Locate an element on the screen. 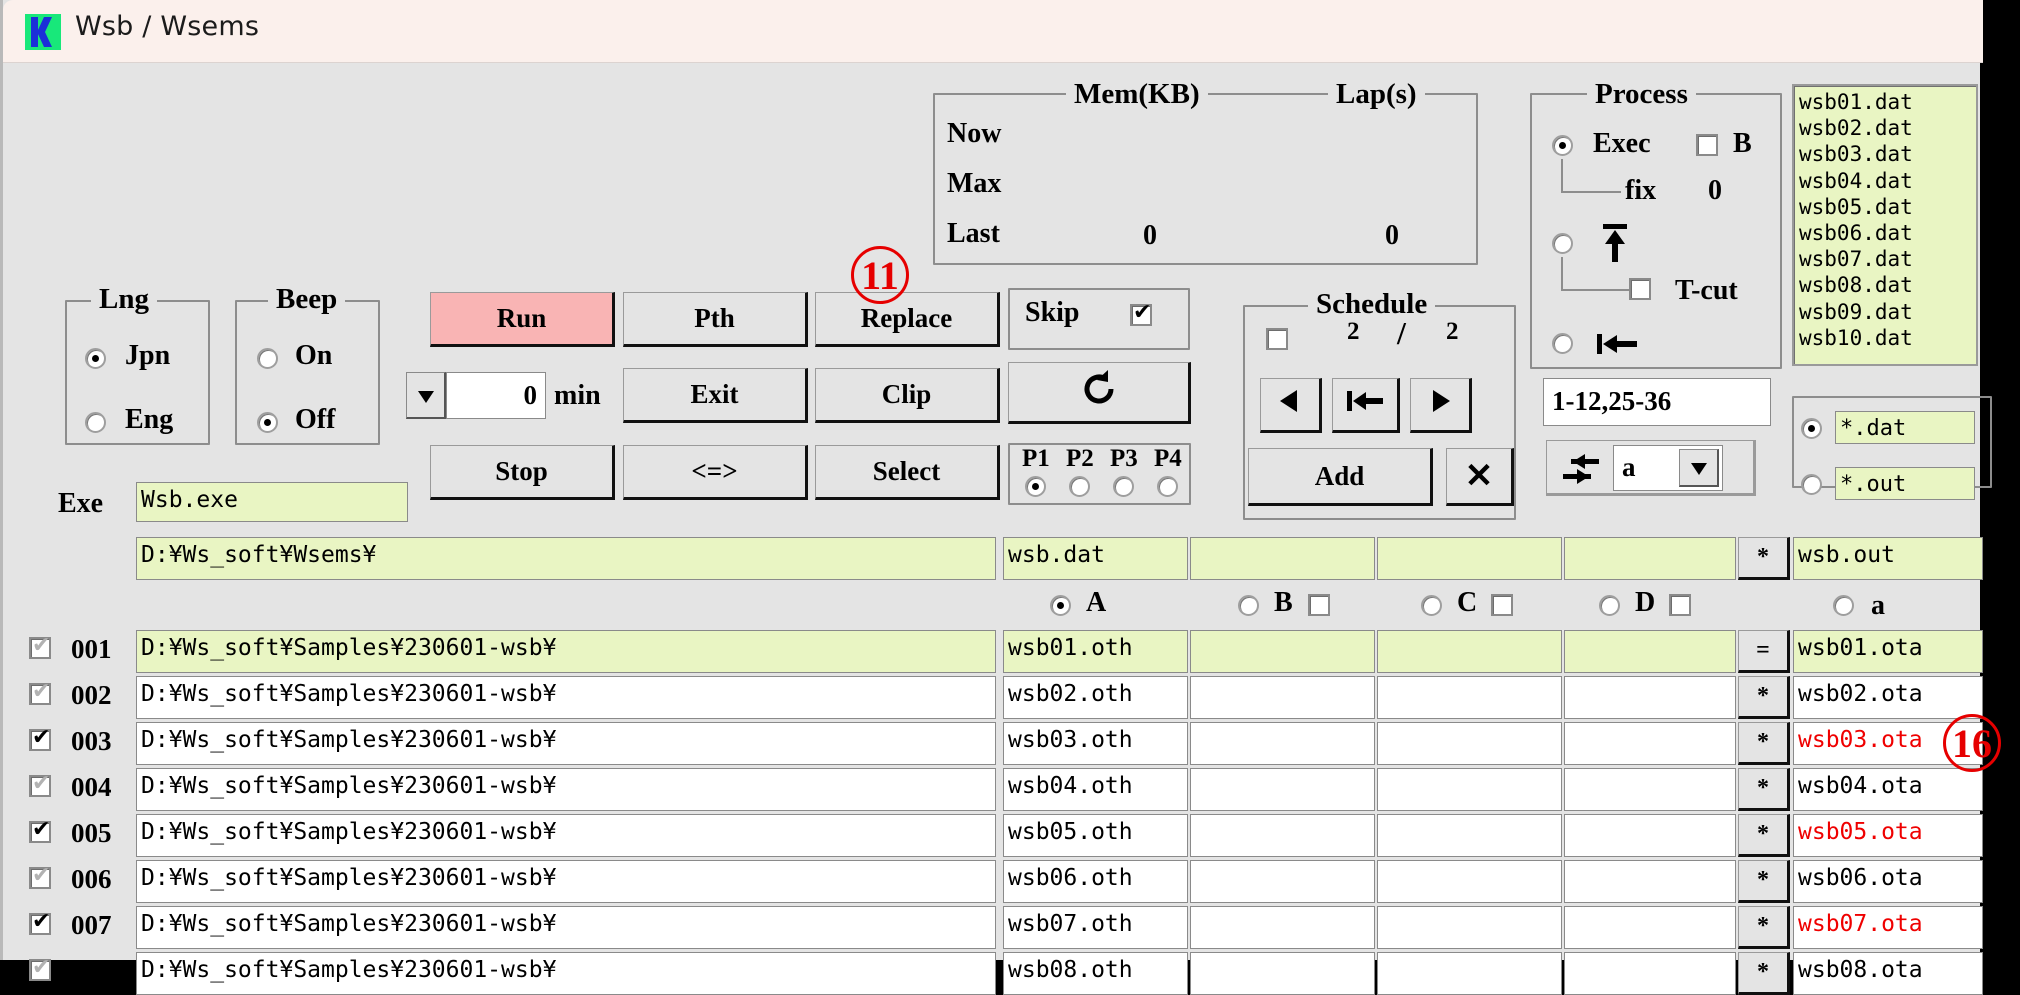 The width and height of the screenshot is (2020, 995). schedule-delete-button: ✕ is located at coordinates (1480, 477).